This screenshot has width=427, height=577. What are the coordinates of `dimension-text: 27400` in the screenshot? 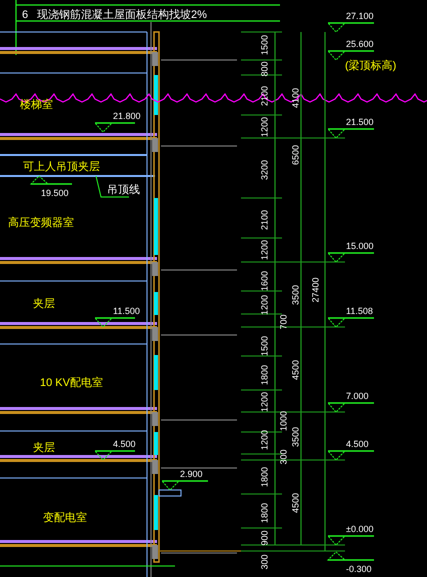 It's located at (315, 290).